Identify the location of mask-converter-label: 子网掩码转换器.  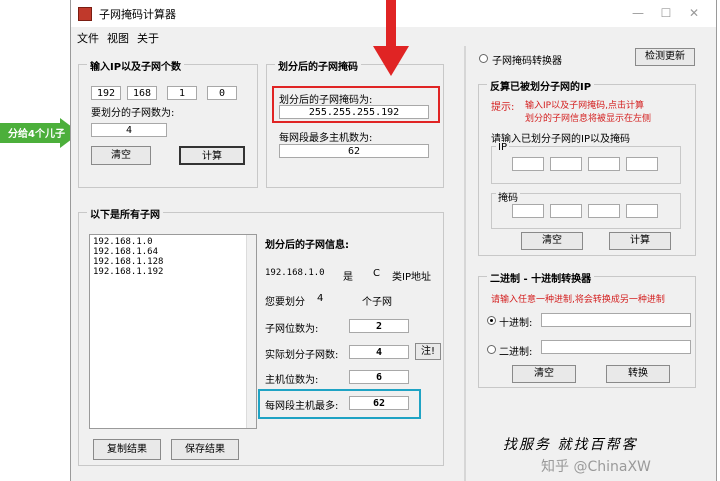
(527, 61).